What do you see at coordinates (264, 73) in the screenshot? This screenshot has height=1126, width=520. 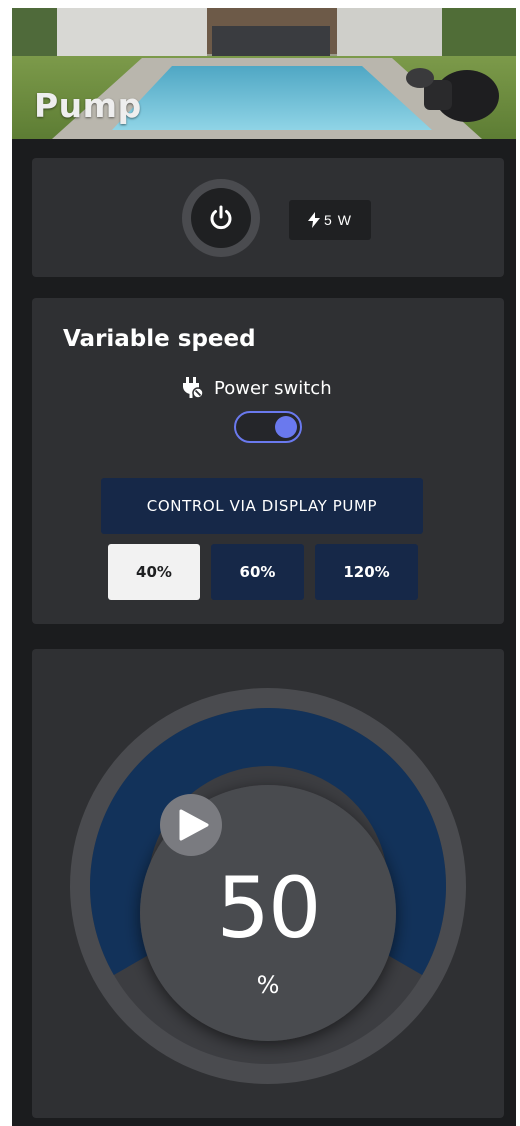 I see `header-banner: Pump` at bounding box center [264, 73].